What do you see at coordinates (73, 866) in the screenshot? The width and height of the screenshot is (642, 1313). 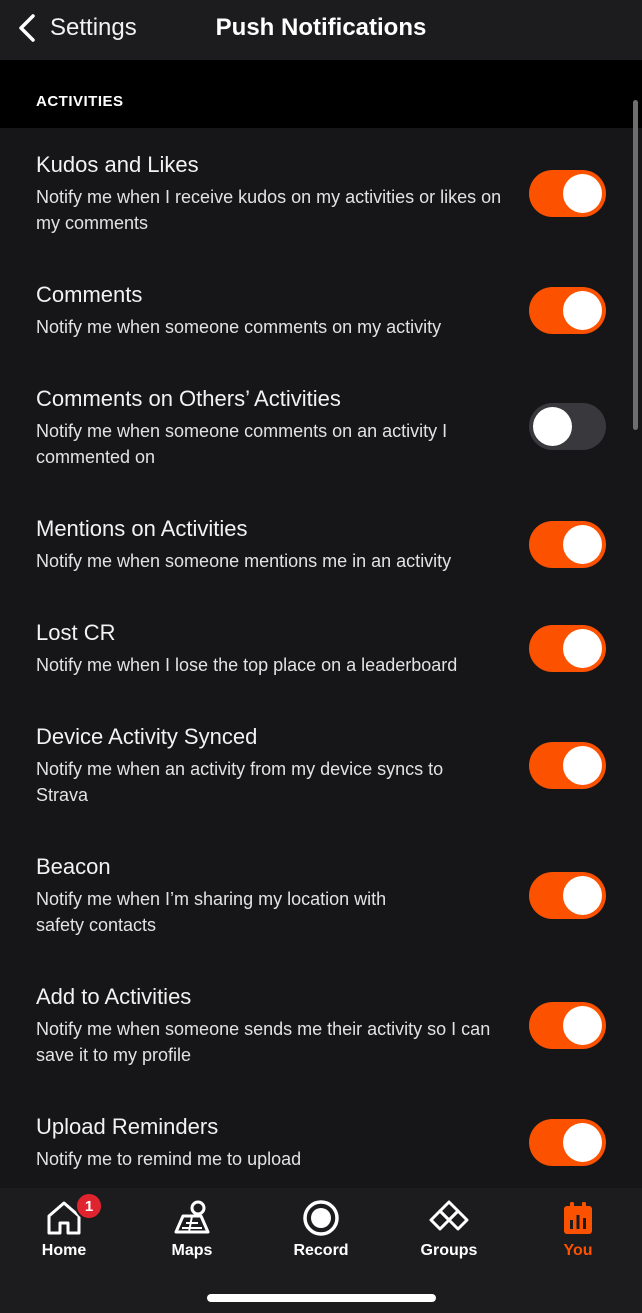 I see `setting-title: Beacon` at bounding box center [73, 866].